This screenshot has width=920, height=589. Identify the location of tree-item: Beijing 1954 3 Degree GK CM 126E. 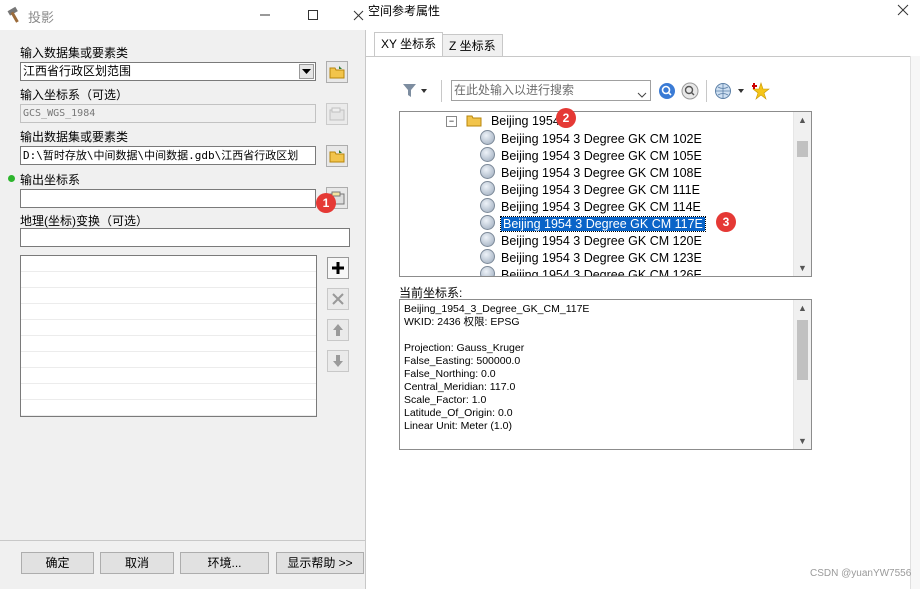
(591, 271).